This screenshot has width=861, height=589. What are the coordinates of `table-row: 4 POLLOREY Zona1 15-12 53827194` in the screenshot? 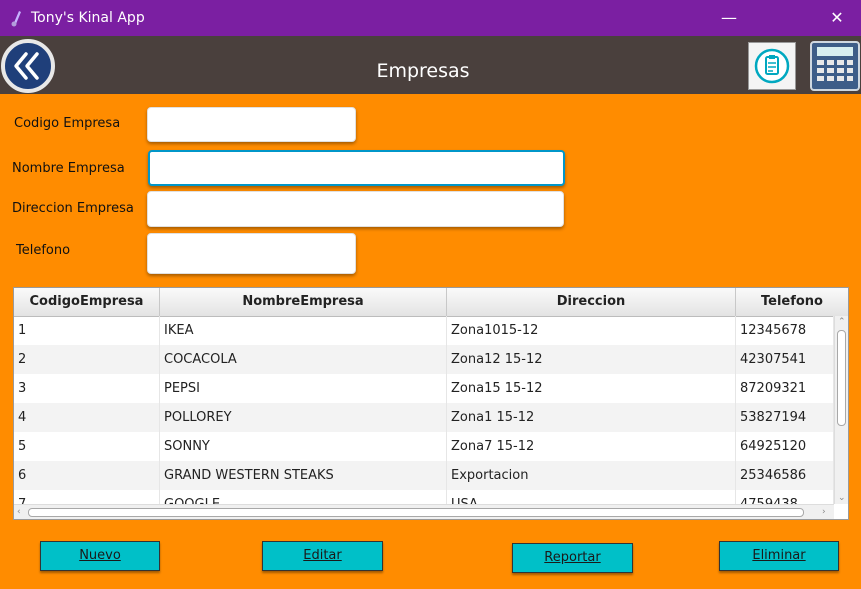 It's located at (424, 417).